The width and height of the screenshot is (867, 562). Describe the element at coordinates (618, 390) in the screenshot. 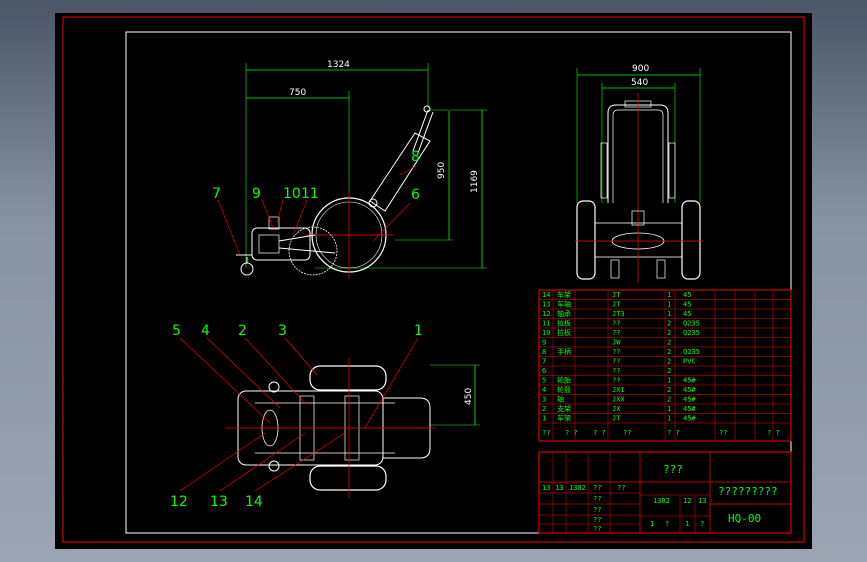

I see `bom-cell-code: JX1` at that location.